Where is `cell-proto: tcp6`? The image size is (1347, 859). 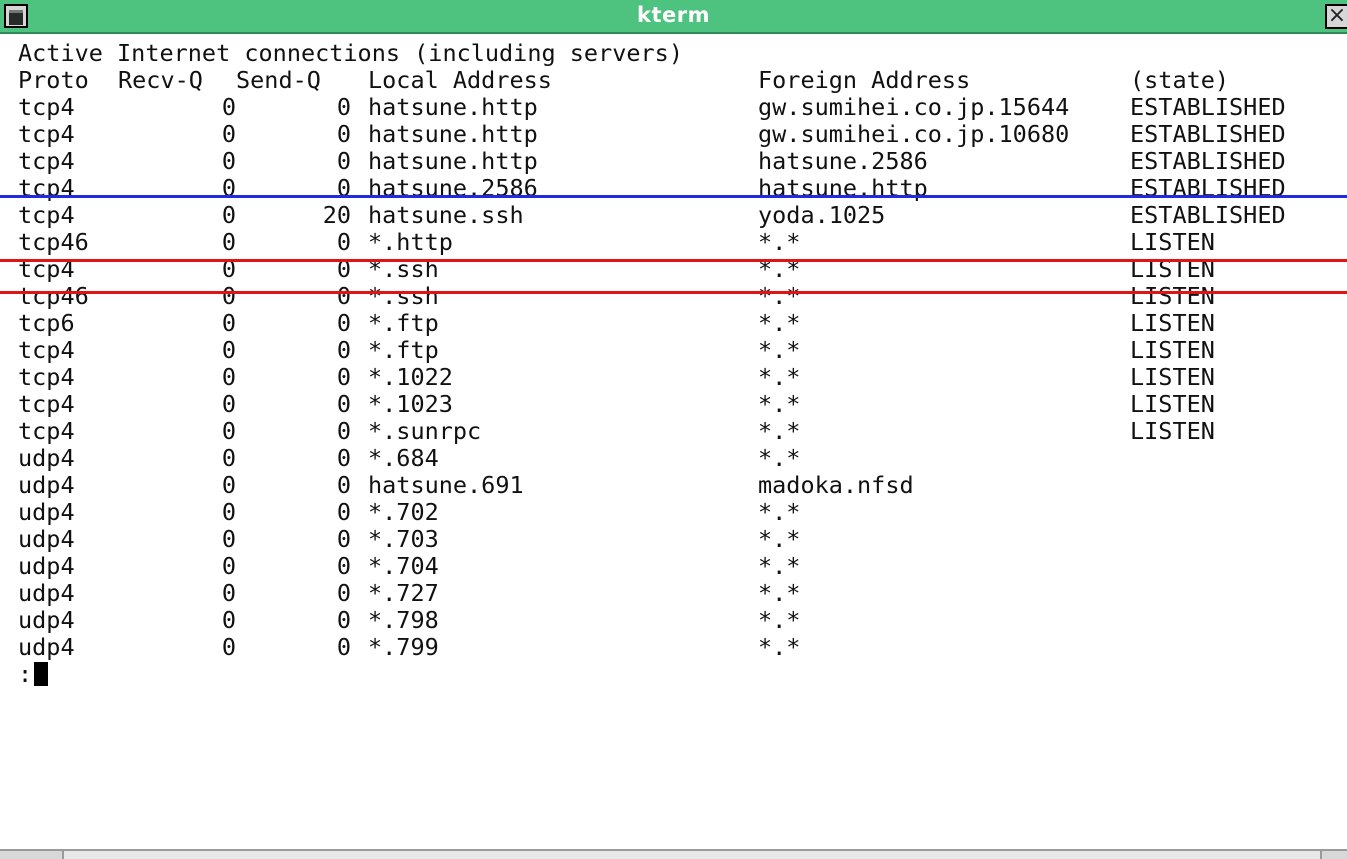
cell-proto: tcp6 is located at coordinates (46, 323).